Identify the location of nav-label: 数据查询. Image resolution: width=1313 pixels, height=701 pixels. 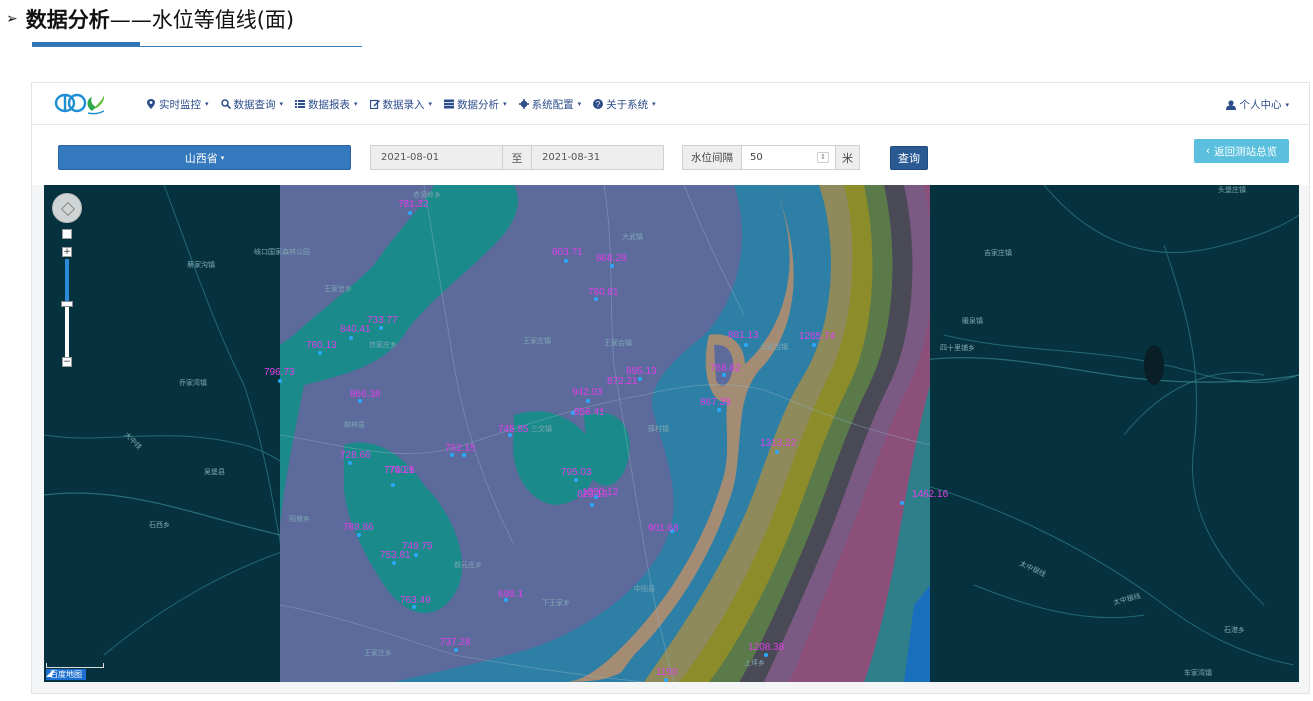
(254, 104).